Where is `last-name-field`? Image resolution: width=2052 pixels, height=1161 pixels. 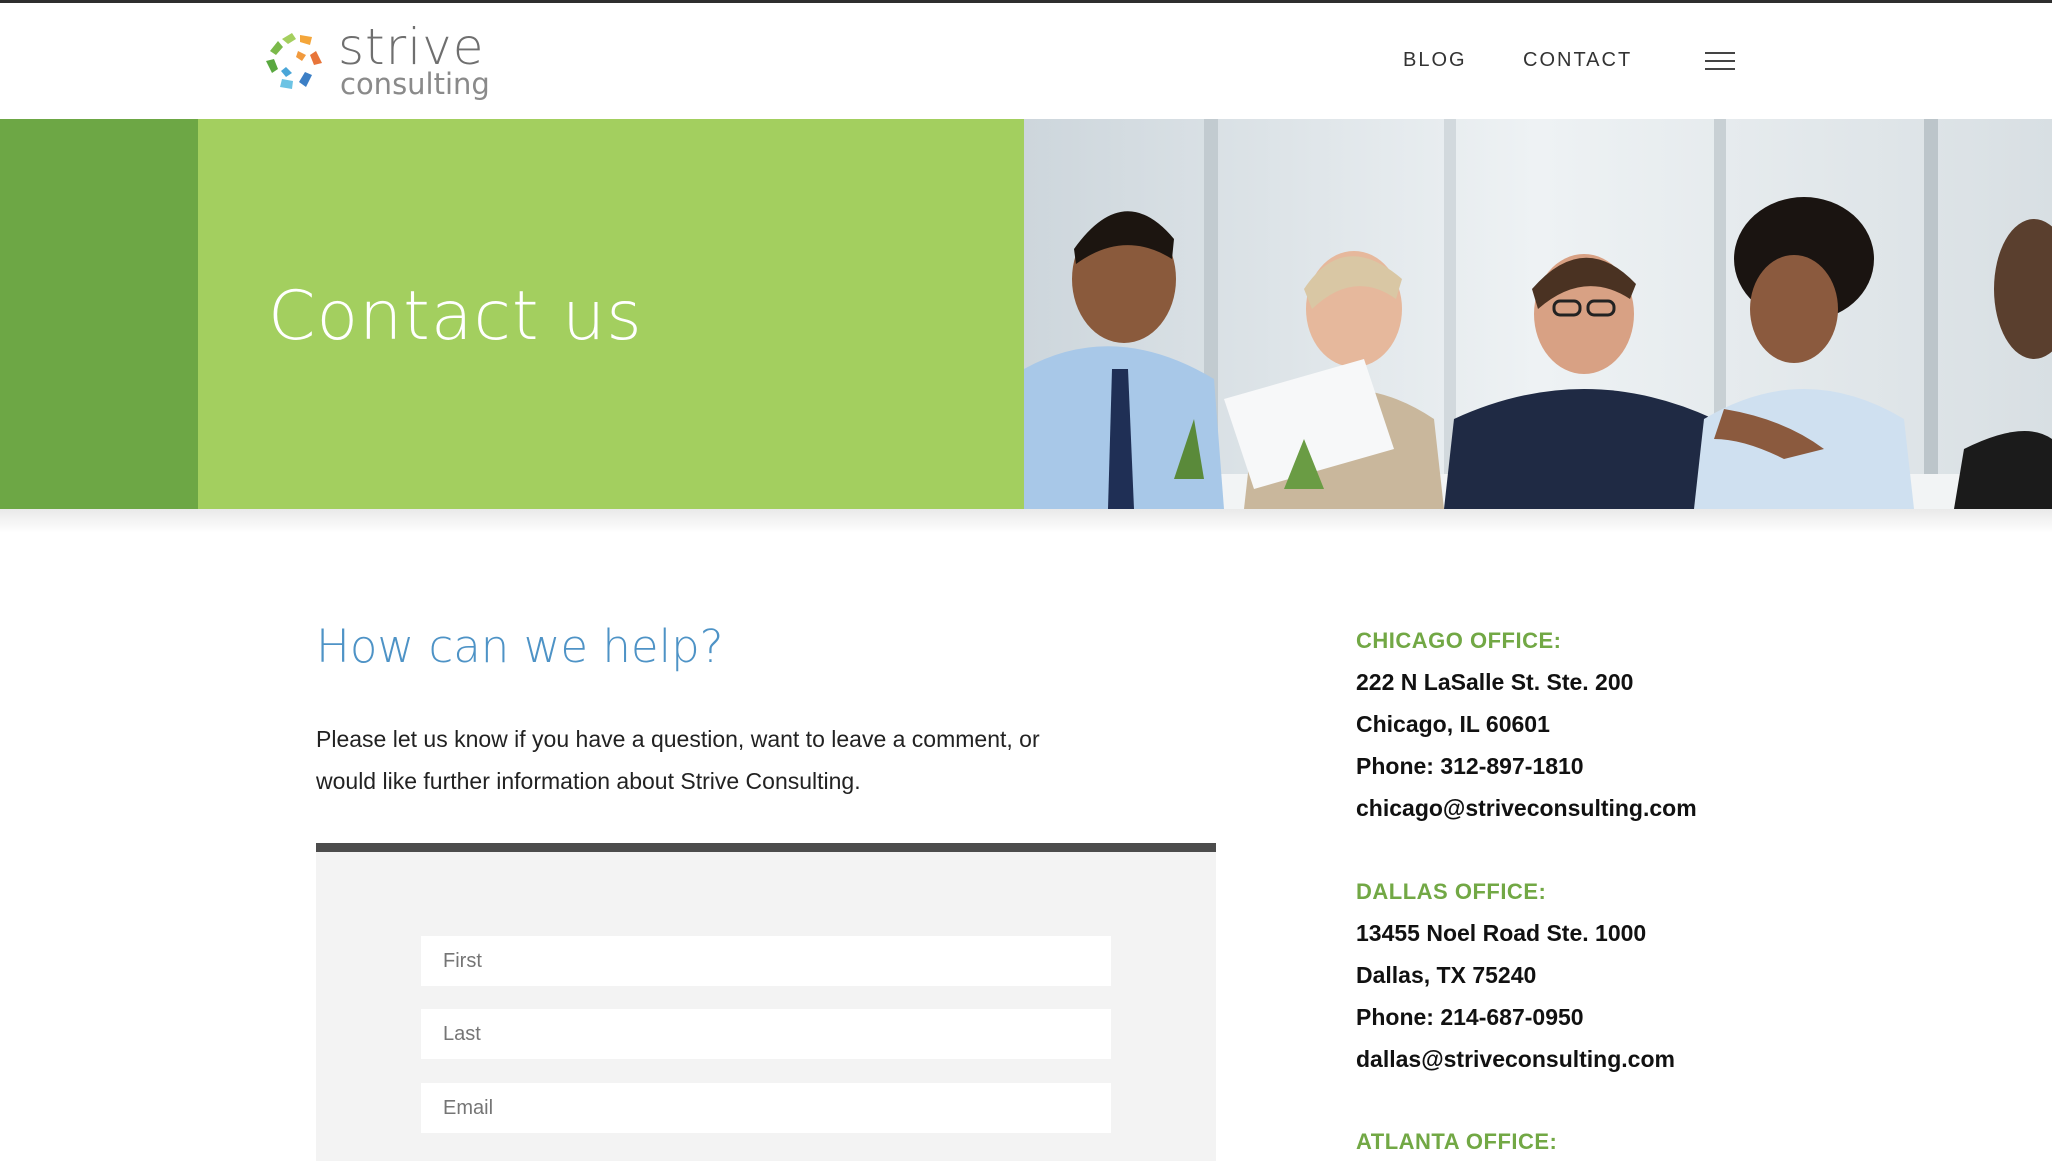
last-name-field is located at coordinates (766, 1034).